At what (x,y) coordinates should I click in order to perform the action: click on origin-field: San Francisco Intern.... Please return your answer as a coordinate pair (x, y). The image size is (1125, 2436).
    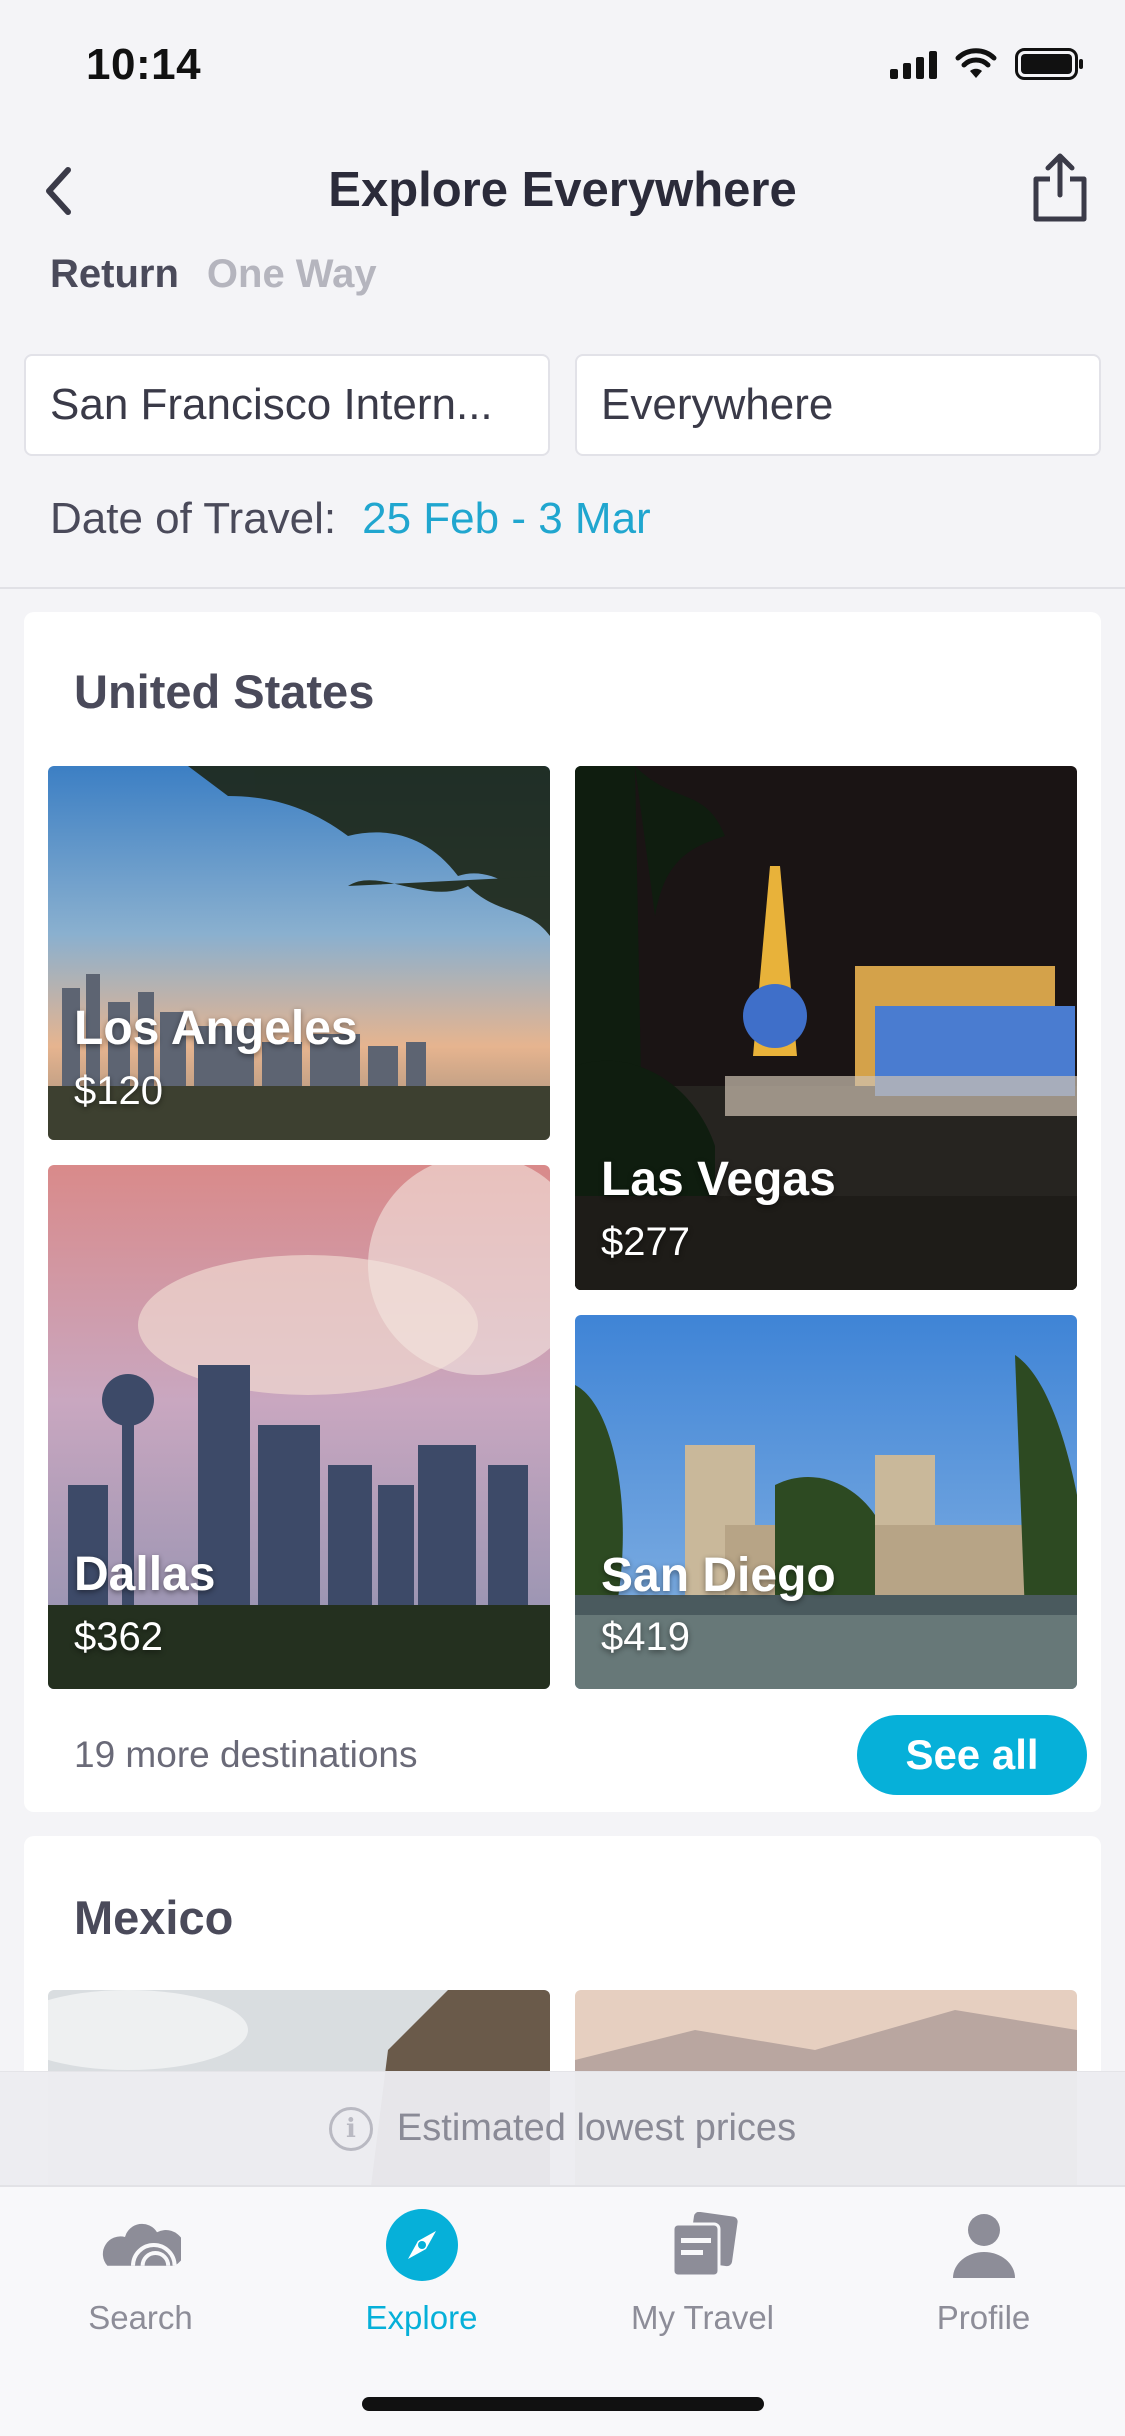
    Looking at the image, I should click on (287, 405).